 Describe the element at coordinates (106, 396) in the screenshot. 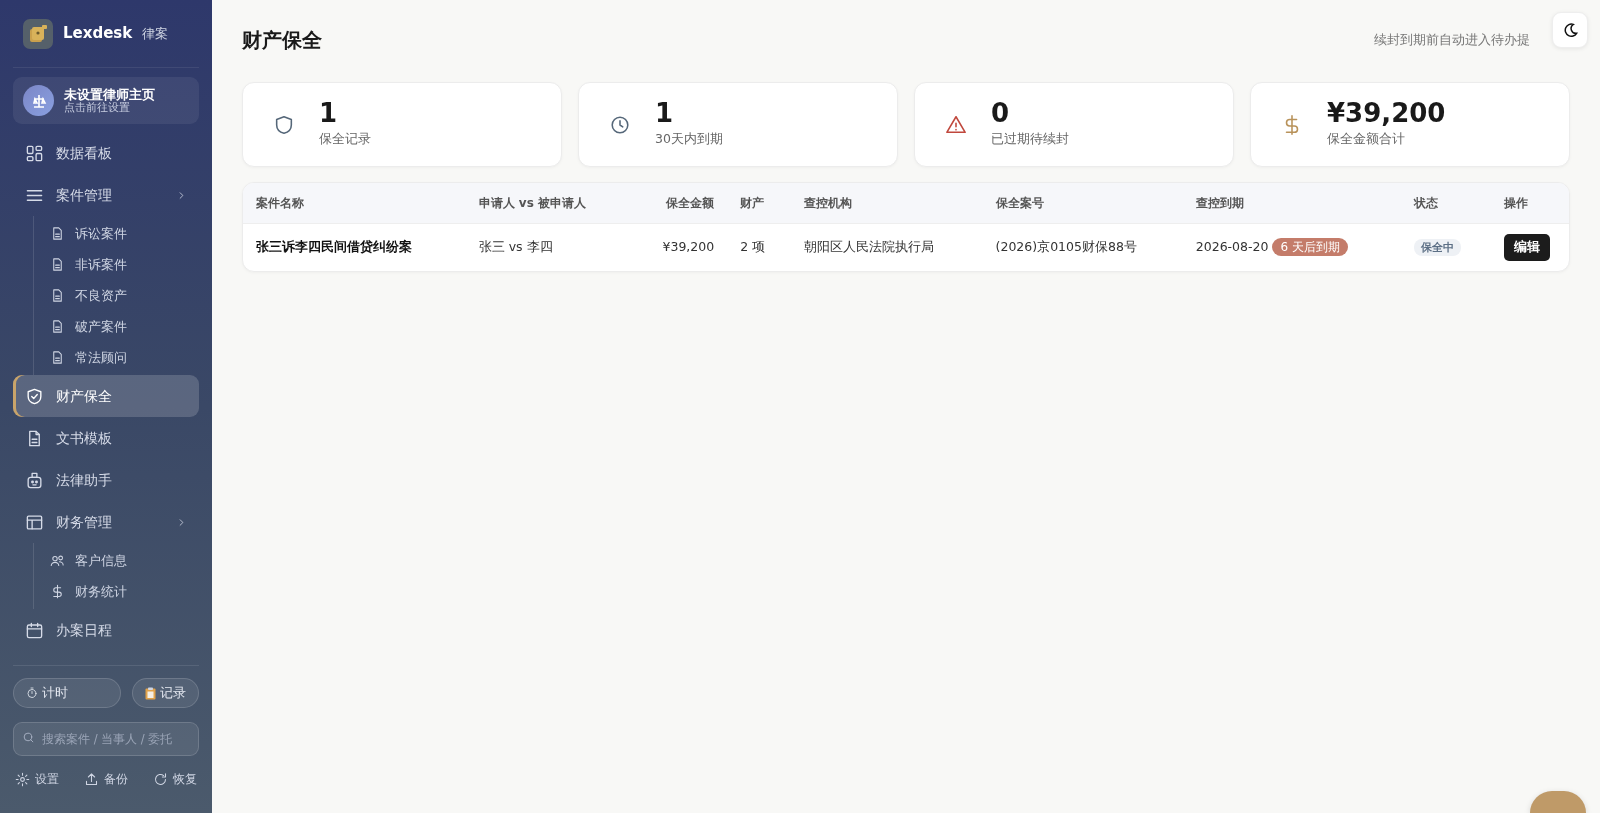

I see `nav-item: 财产保全` at that location.